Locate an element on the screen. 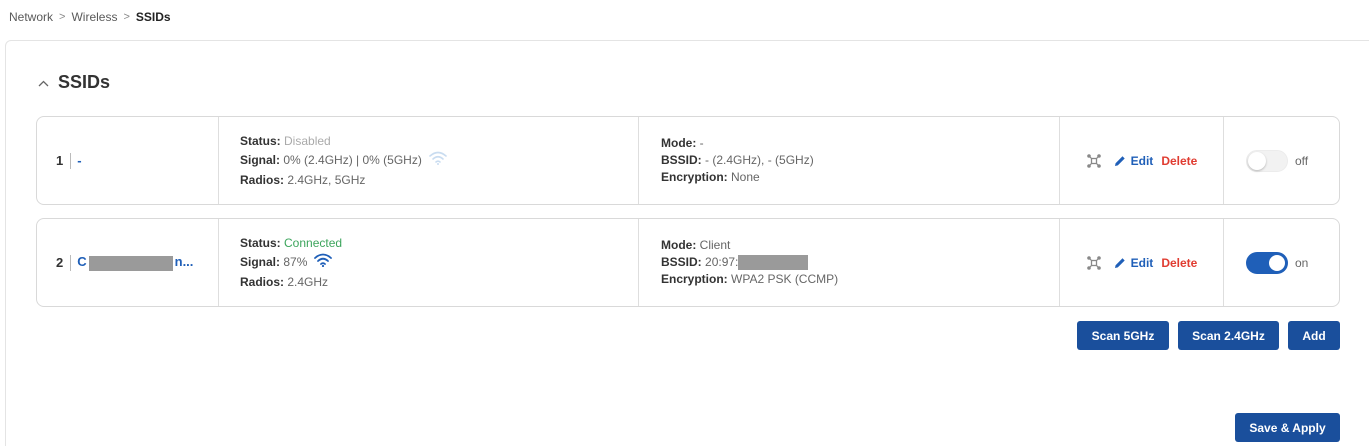  ssid-toggle-cell: on is located at coordinates (1281, 262).